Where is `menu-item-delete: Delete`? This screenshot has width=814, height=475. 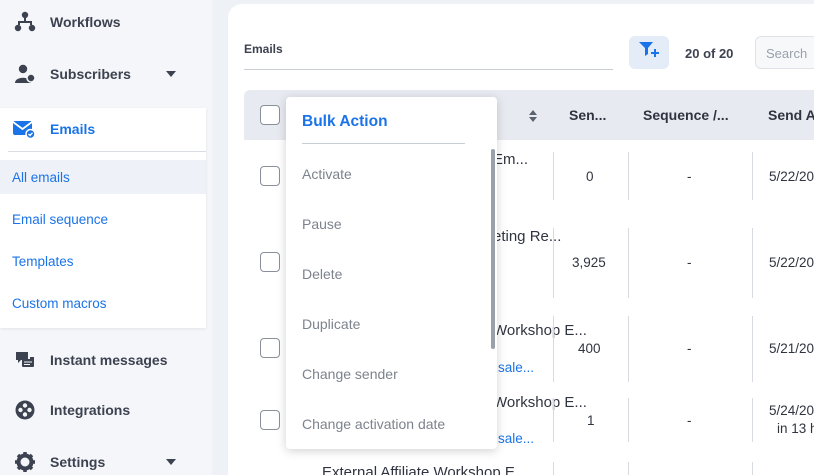 menu-item-delete: Delete is located at coordinates (322, 274).